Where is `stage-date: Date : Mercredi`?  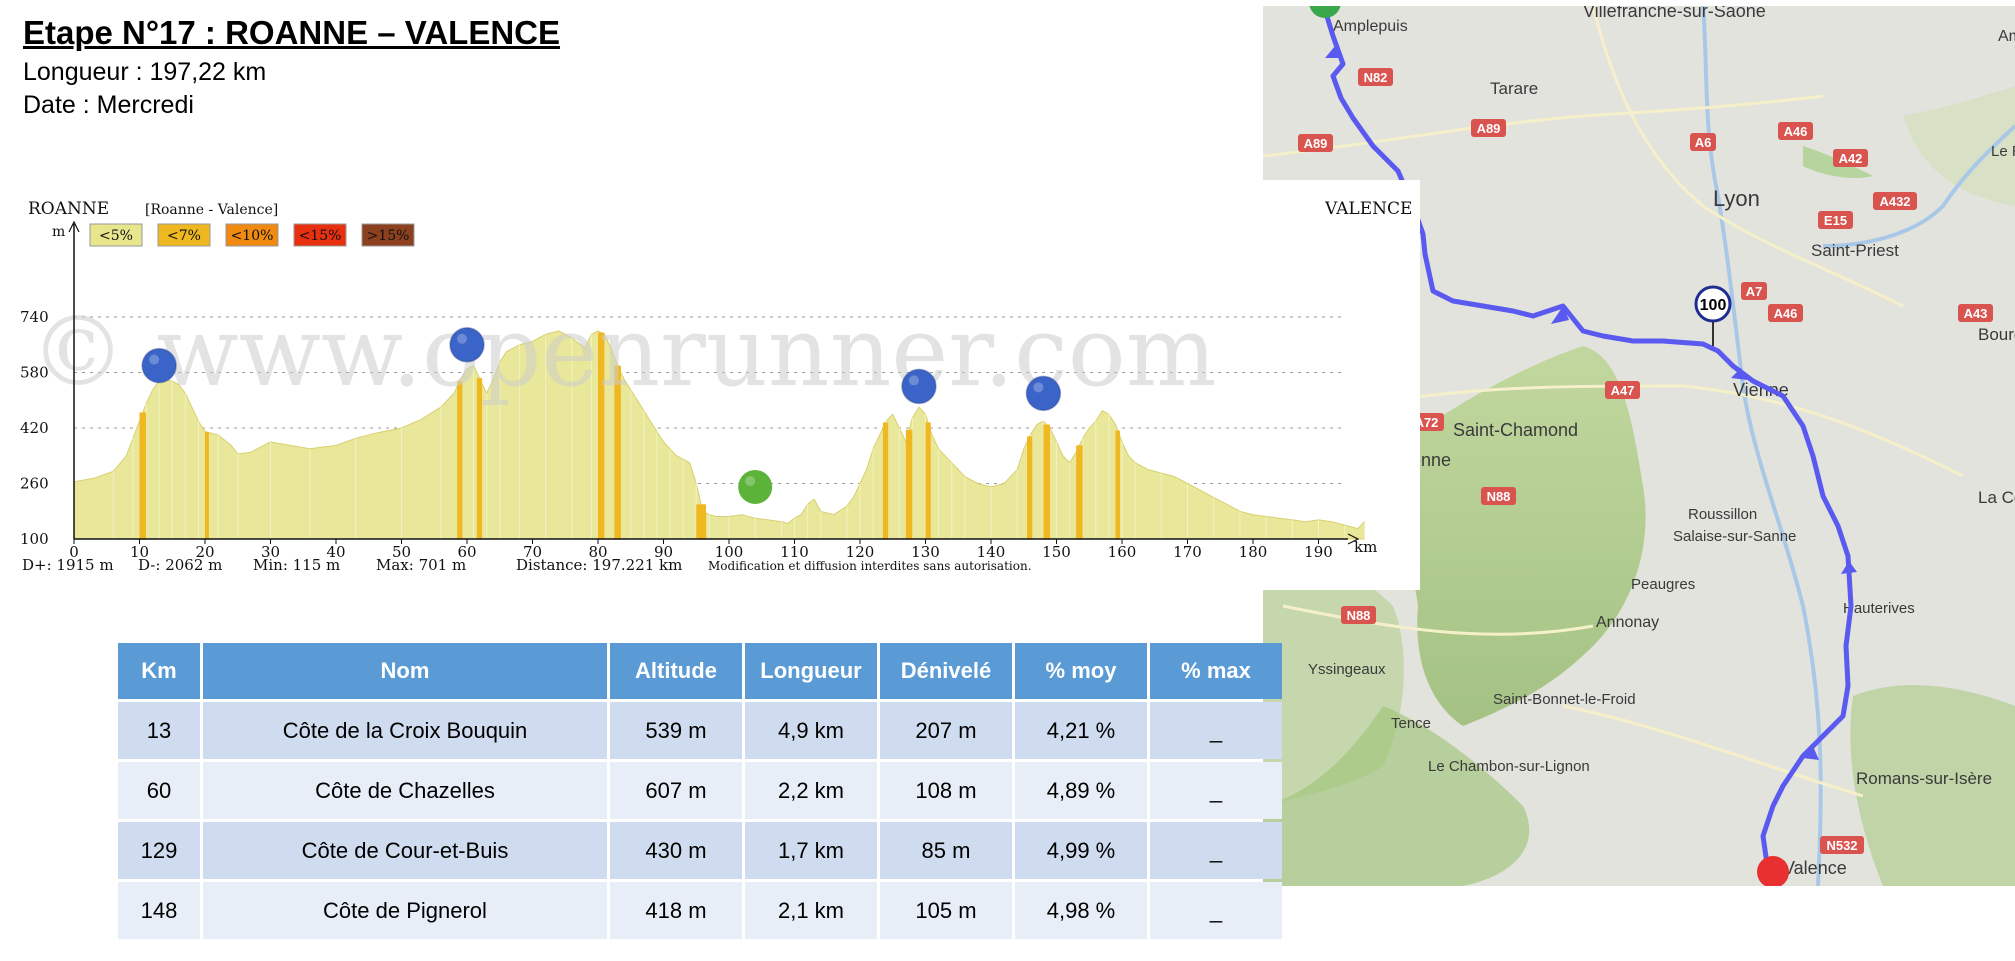
stage-date: Date : Mercredi is located at coordinates (291, 105).